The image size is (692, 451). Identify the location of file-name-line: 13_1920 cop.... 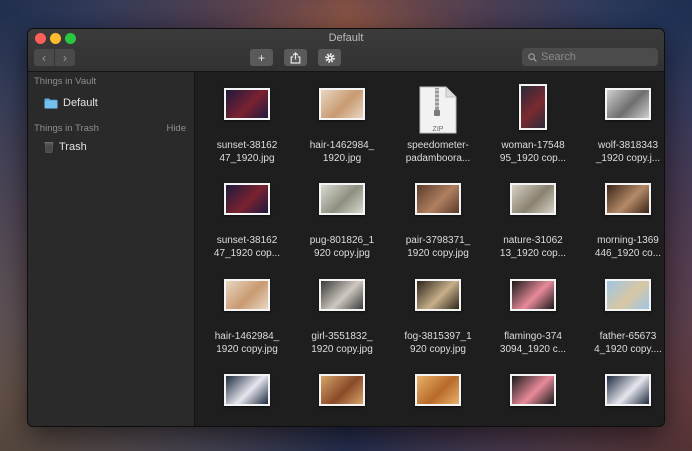
(533, 253).